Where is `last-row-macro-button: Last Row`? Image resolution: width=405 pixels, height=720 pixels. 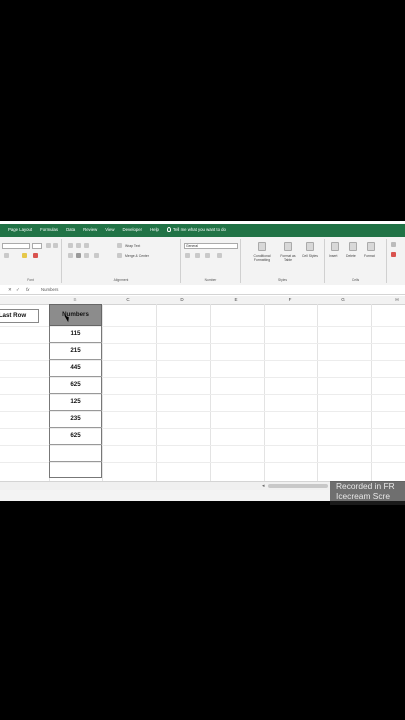 last-row-macro-button: Last Row is located at coordinates (19, 316).